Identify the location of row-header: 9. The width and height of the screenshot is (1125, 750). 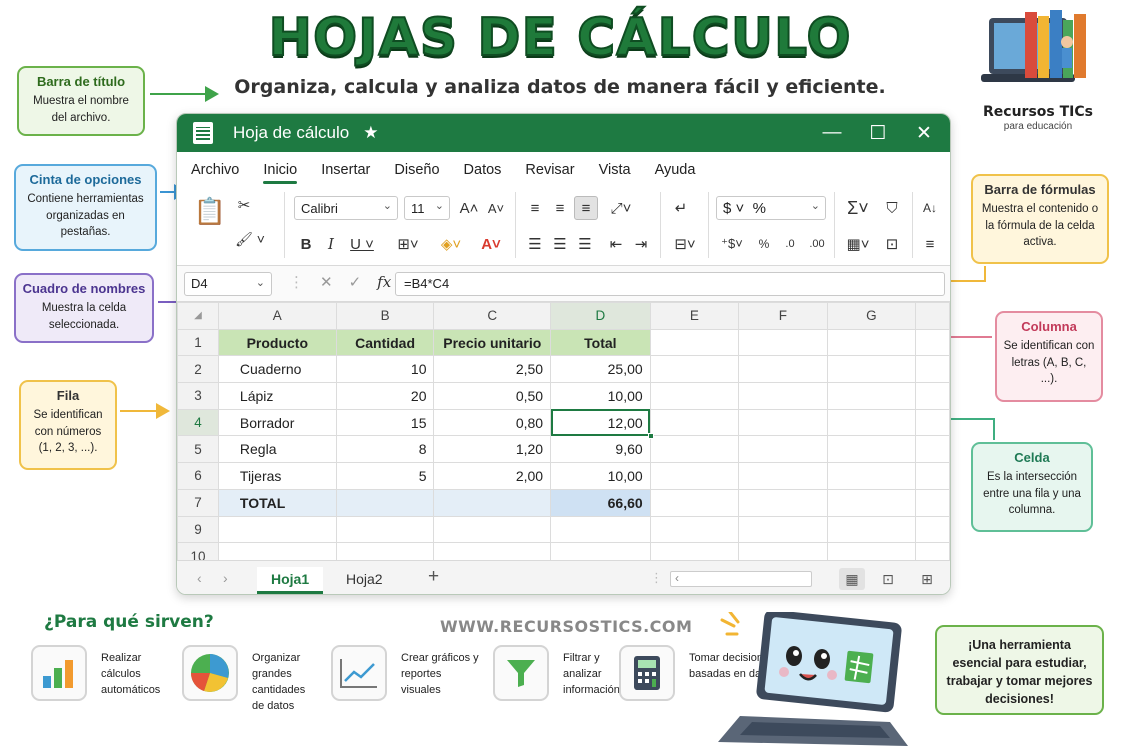
(198, 529).